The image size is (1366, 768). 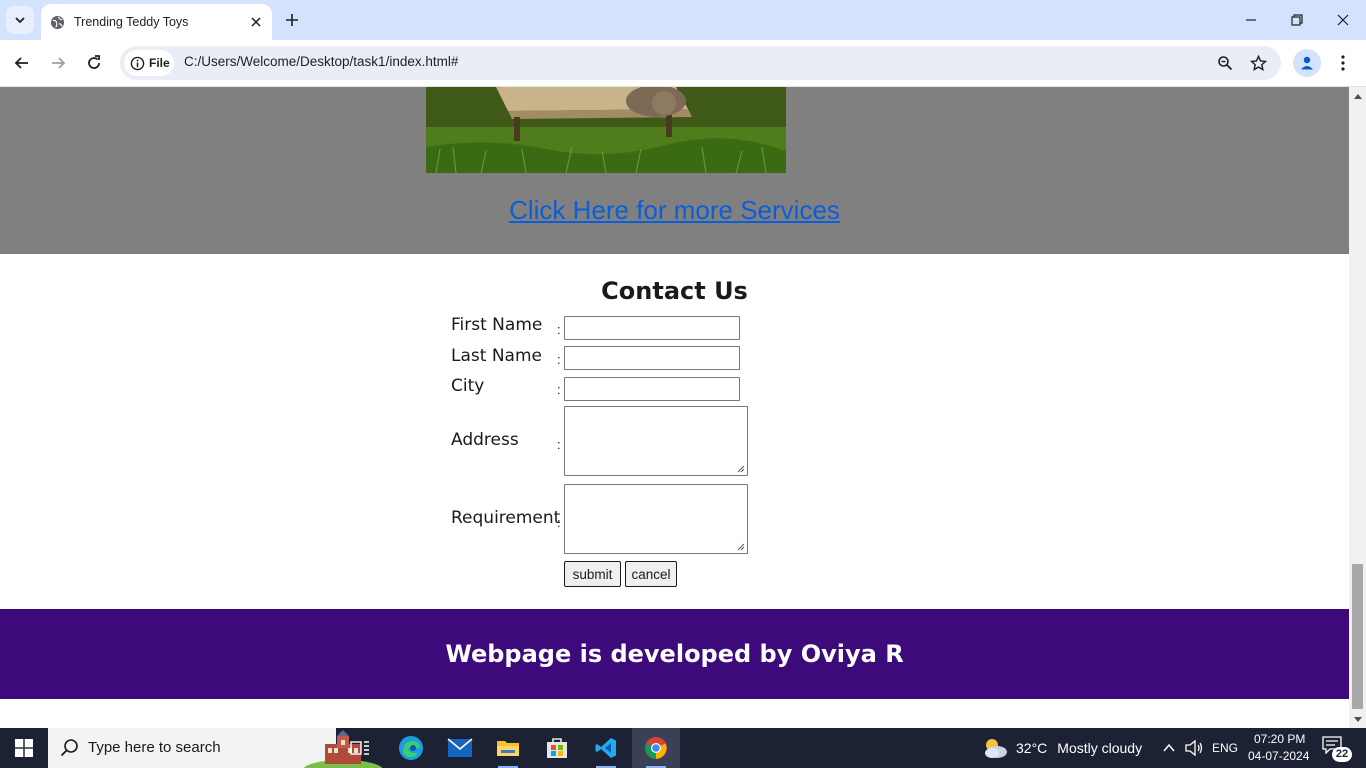 I want to click on requirement-colon: :, so click(x=559, y=522).